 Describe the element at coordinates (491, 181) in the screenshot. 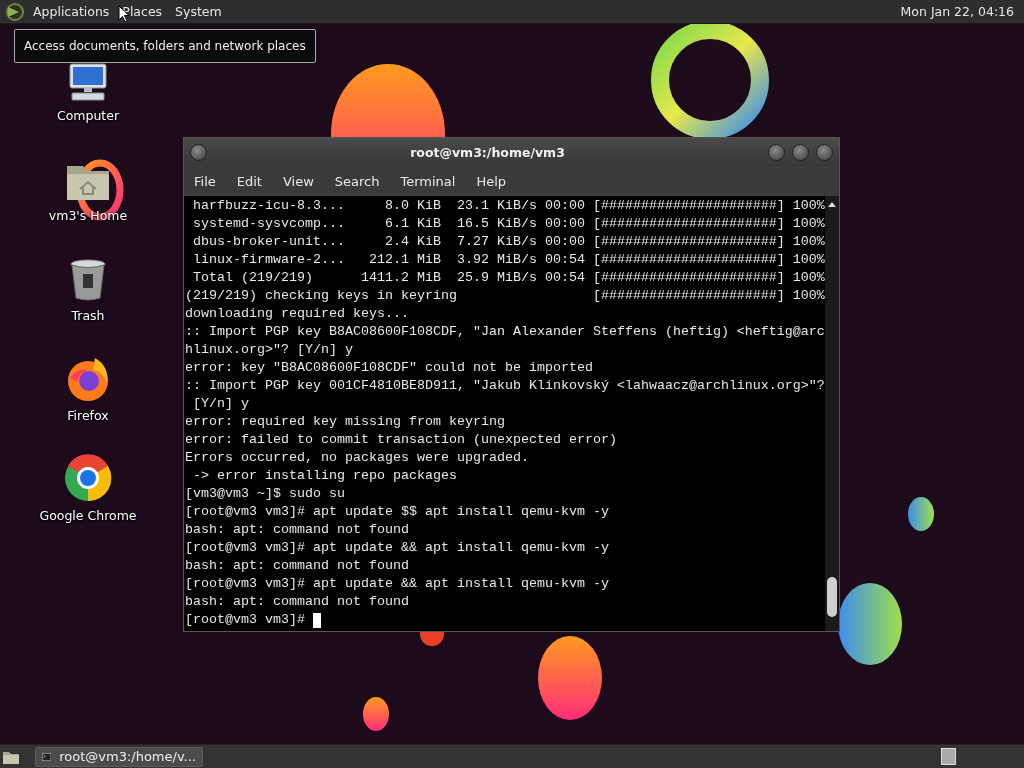

I see `menu-item: Help` at that location.